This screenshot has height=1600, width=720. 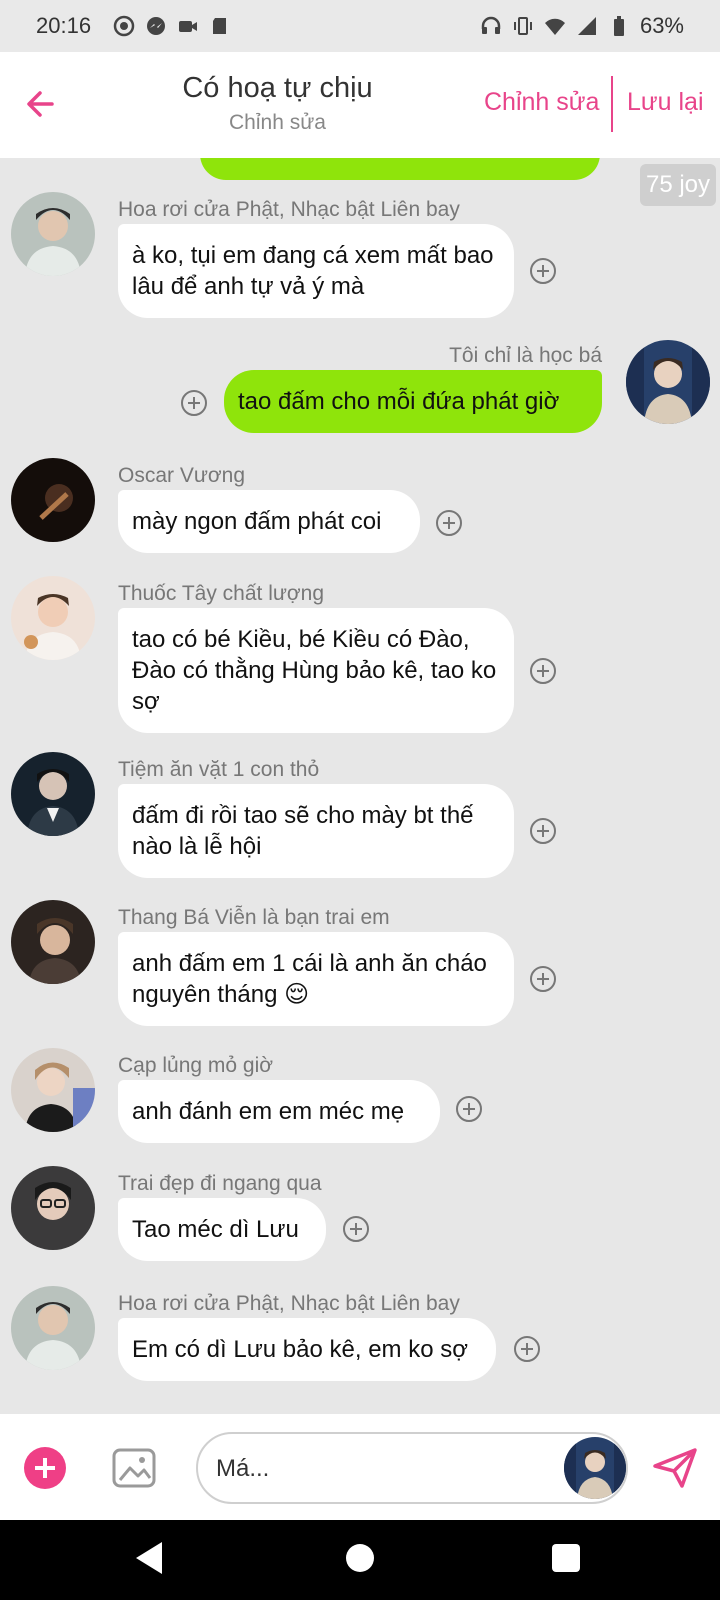 I want to click on joy-badge: 75 joy, so click(x=678, y=185).